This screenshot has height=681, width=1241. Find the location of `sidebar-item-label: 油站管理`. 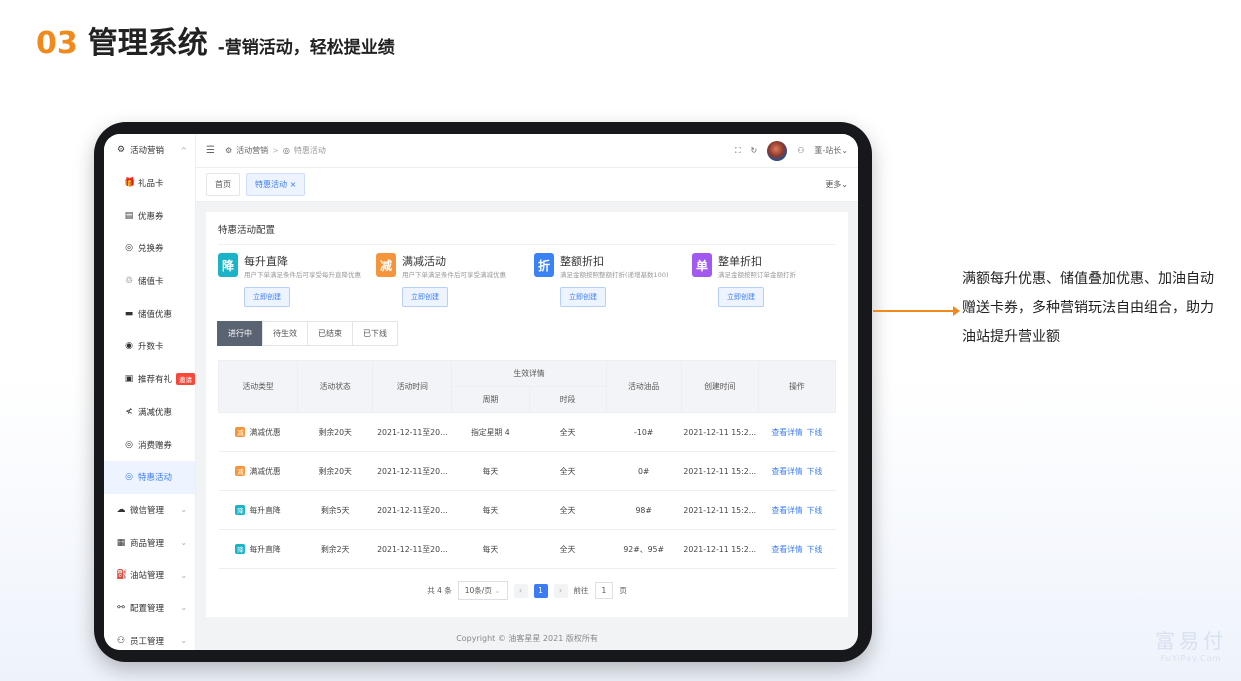

sidebar-item-label: 油站管理 is located at coordinates (147, 576).